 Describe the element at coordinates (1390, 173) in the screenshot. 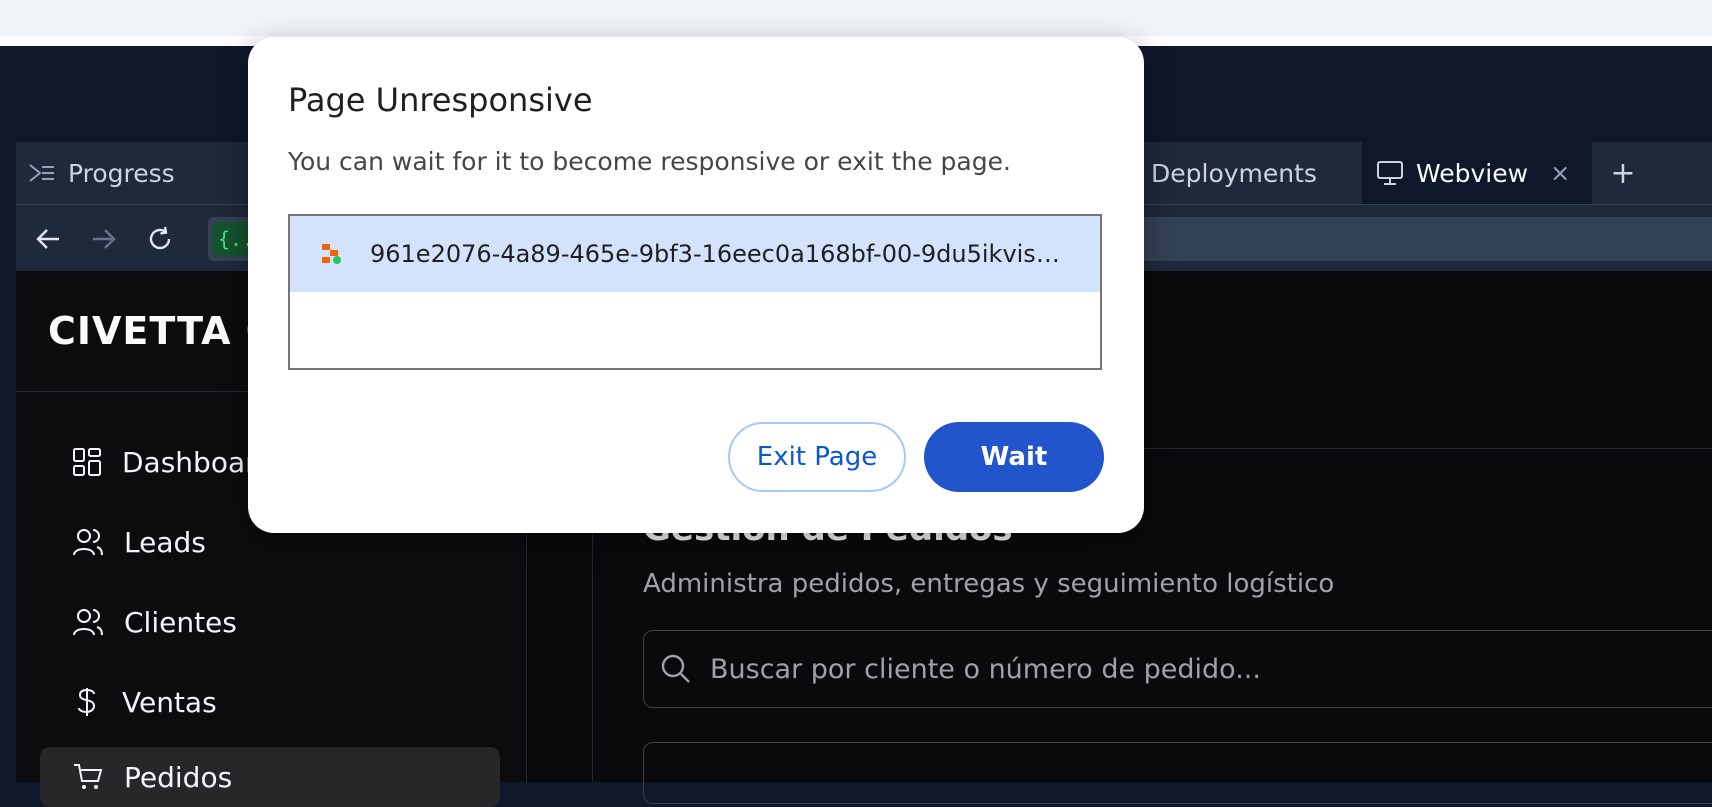

I see `monitor-icon` at that location.